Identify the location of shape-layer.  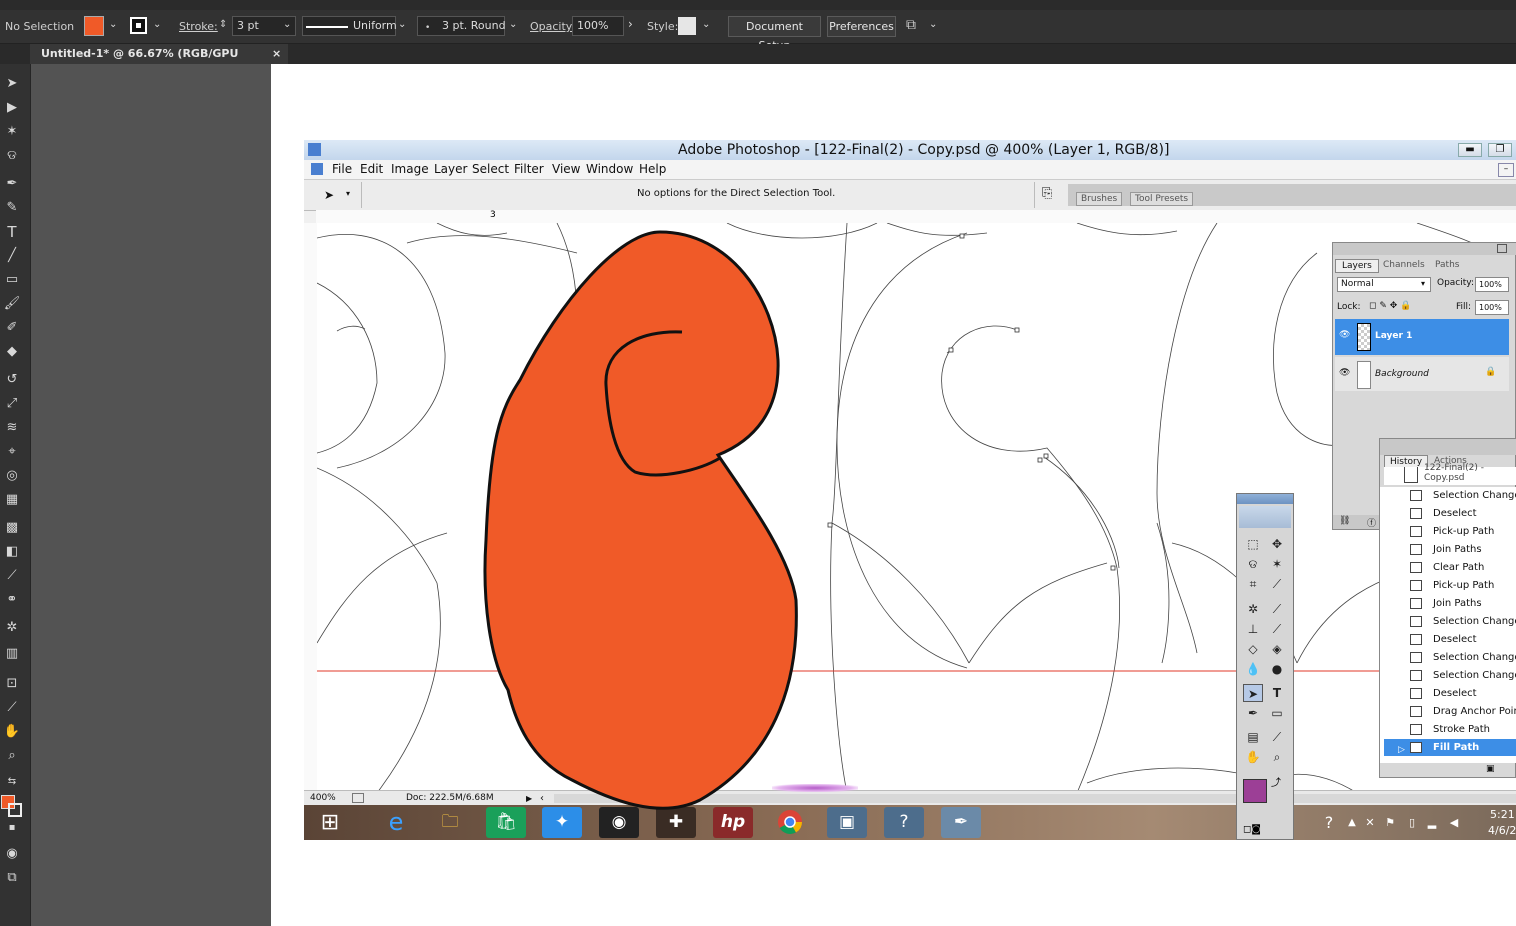
(640, 520).